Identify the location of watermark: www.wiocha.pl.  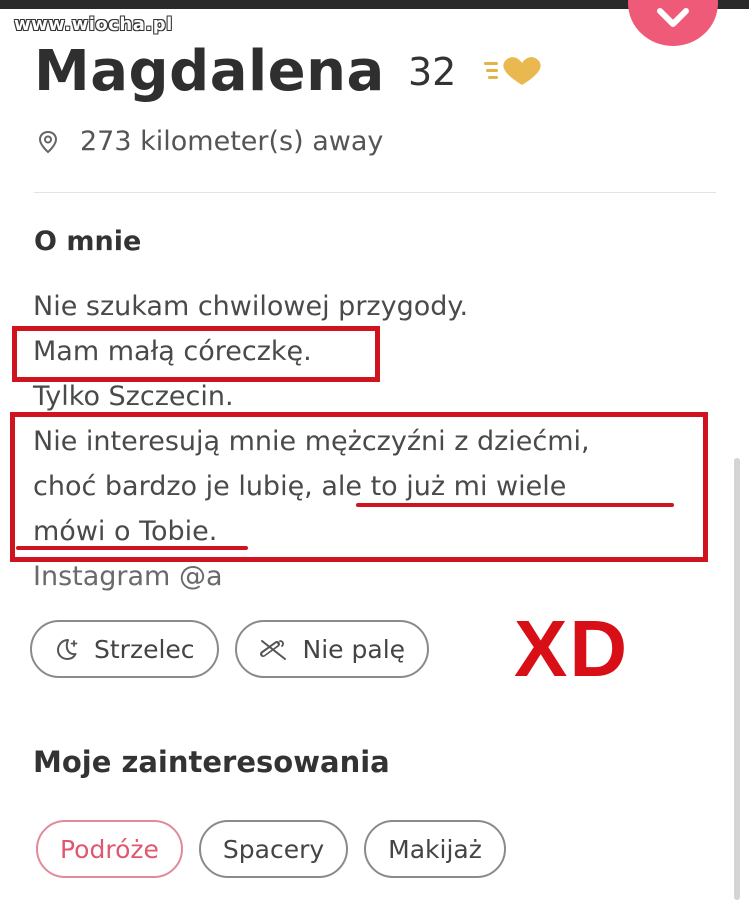
(93, 24).